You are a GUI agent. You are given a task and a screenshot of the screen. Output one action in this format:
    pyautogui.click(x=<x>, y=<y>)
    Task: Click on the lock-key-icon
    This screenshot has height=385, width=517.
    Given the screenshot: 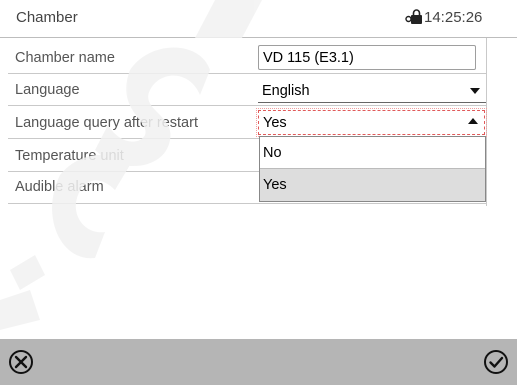 What is the action you would take?
    pyautogui.click(x=413, y=16)
    